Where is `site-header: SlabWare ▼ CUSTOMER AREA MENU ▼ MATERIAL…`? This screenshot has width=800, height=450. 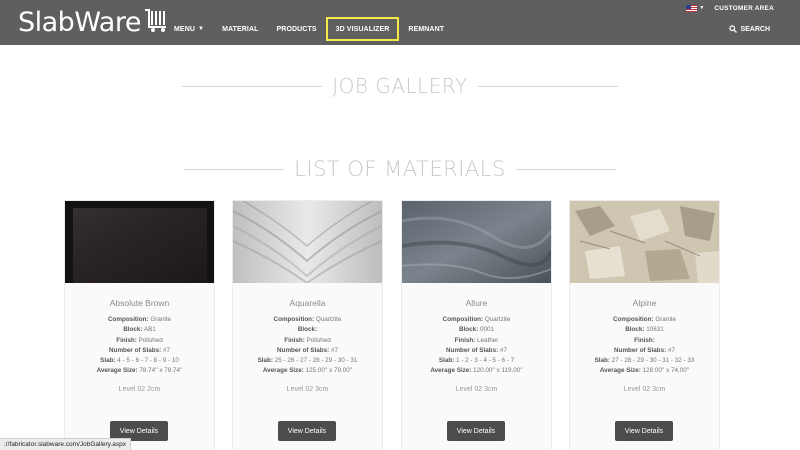
site-header: SlabWare ▼ CUSTOMER AREA MENU ▼ MATERIAL… is located at coordinates (400, 22).